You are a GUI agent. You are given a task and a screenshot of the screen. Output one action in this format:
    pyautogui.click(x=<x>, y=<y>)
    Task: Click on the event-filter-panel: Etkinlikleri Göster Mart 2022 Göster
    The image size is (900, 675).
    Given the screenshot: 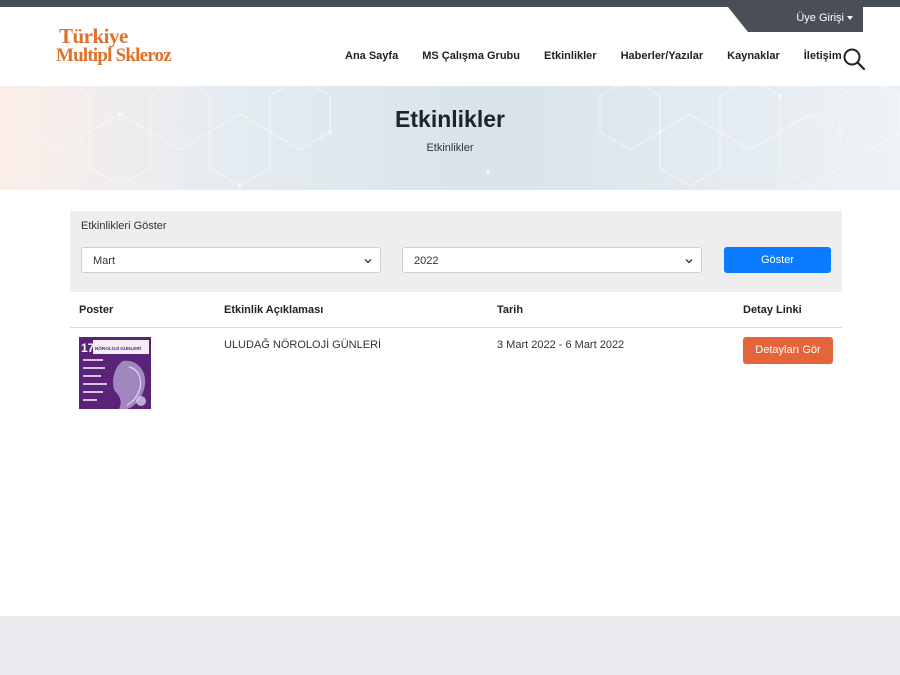 What is the action you would take?
    pyautogui.click(x=456, y=251)
    